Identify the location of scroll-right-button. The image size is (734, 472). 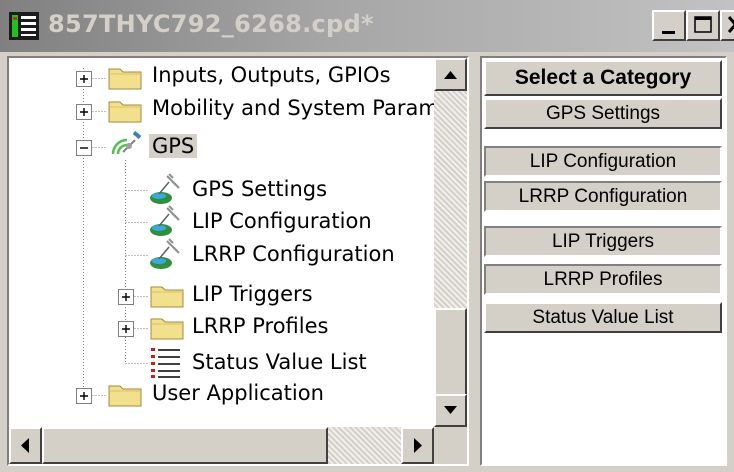
(417, 445).